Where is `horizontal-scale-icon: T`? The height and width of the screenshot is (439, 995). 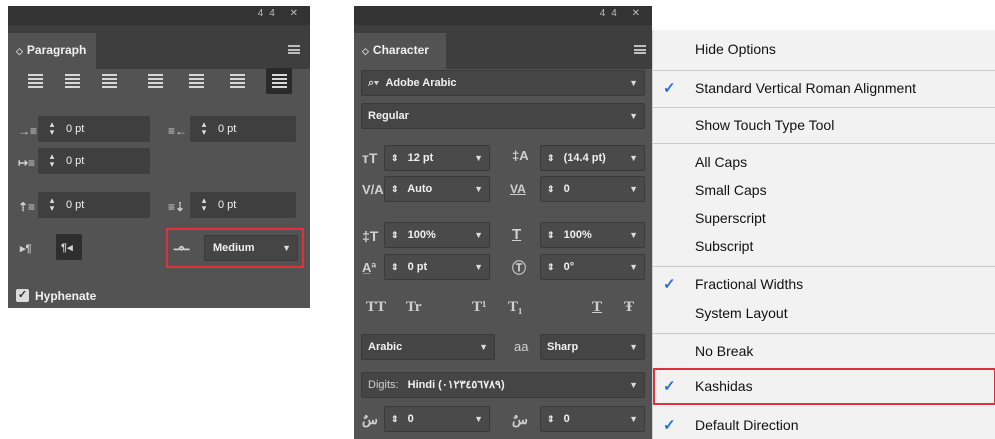
horizontal-scale-icon: T is located at coordinates (517, 234).